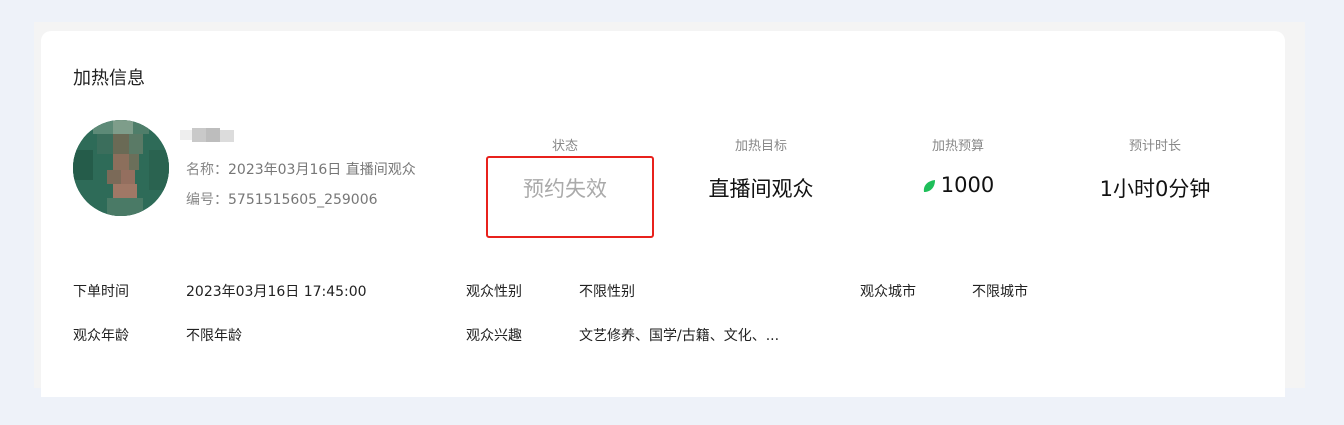  I want to click on campaign-name-value: 2023年03月16日 直播间观众, so click(322, 170).